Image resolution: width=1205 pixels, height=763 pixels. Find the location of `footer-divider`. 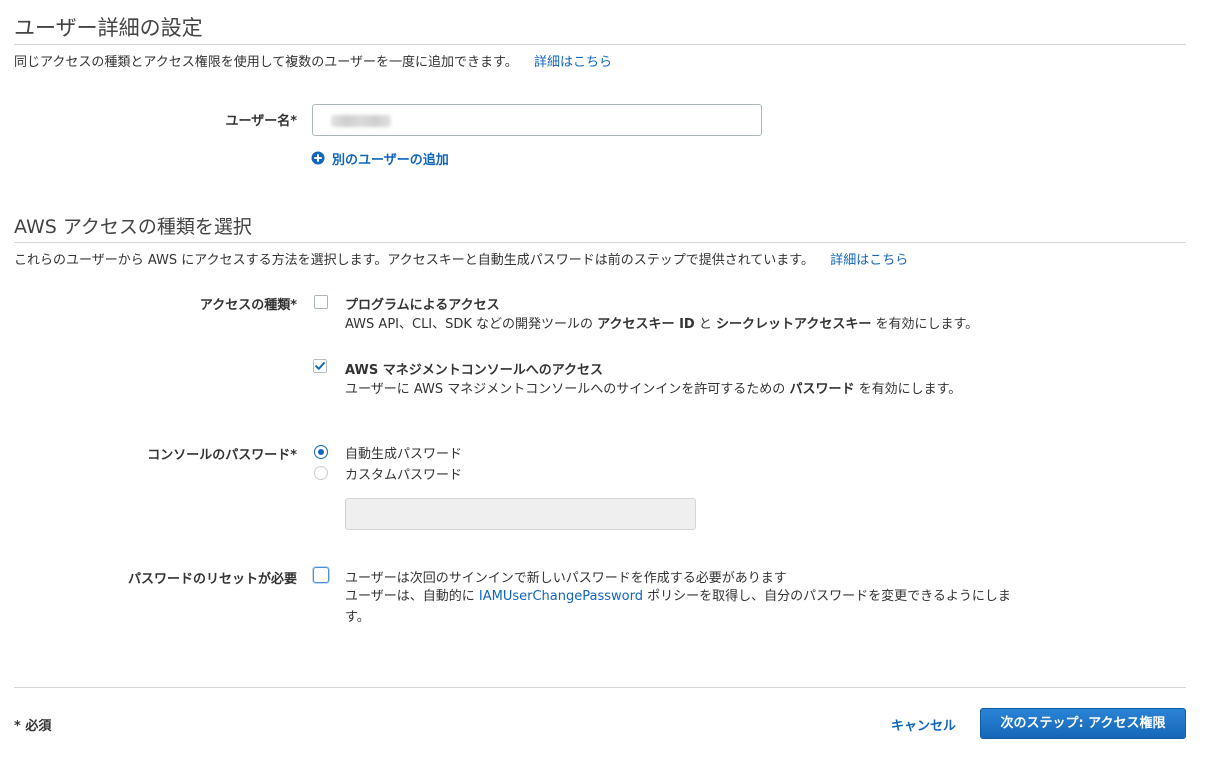

footer-divider is located at coordinates (600, 687).